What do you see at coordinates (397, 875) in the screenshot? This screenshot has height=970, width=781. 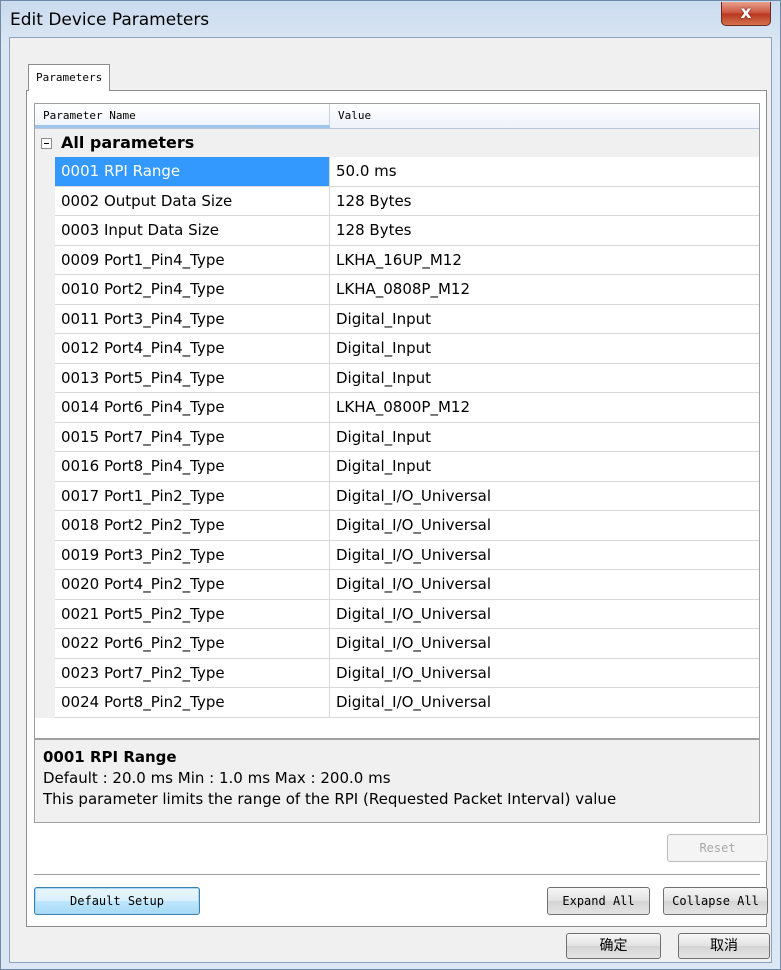 I see `separator` at bounding box center [397, 875].